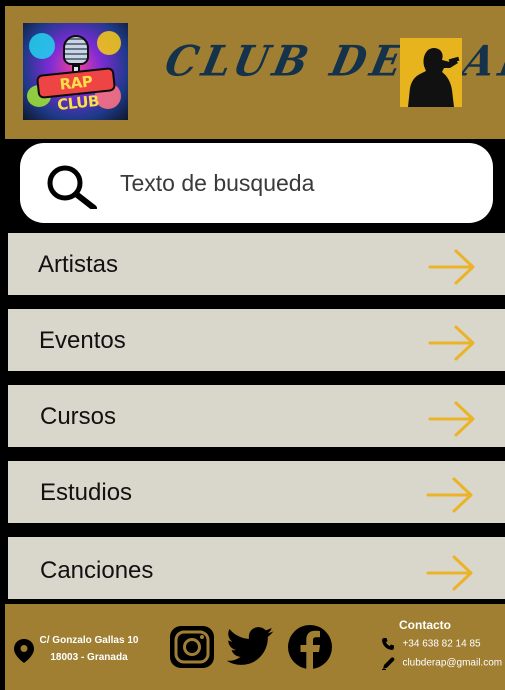  Describe the element at coordinates (97, 570) in the screenshot. I see `menu-item-label: Canciones` at that location.